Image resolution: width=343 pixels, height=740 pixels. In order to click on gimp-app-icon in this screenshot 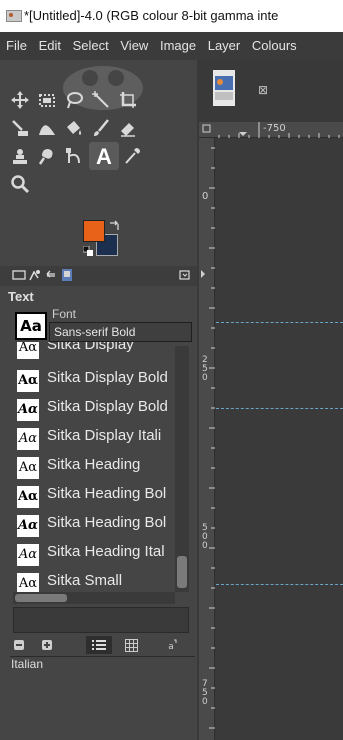, I will do `click(14, 16)`.